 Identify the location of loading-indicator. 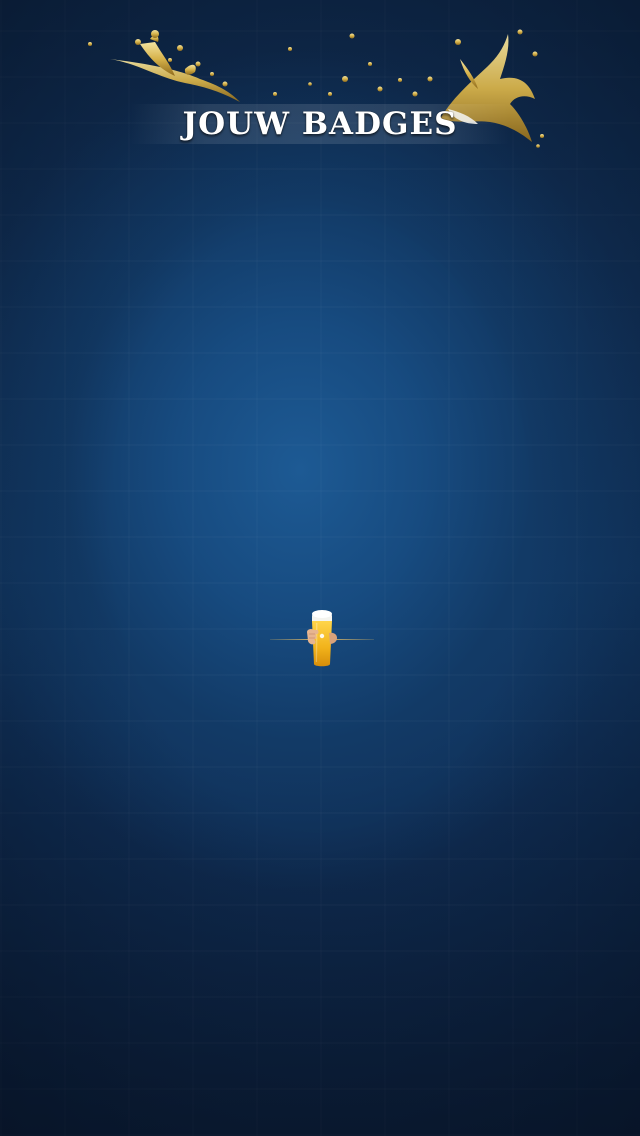
(322, 638).